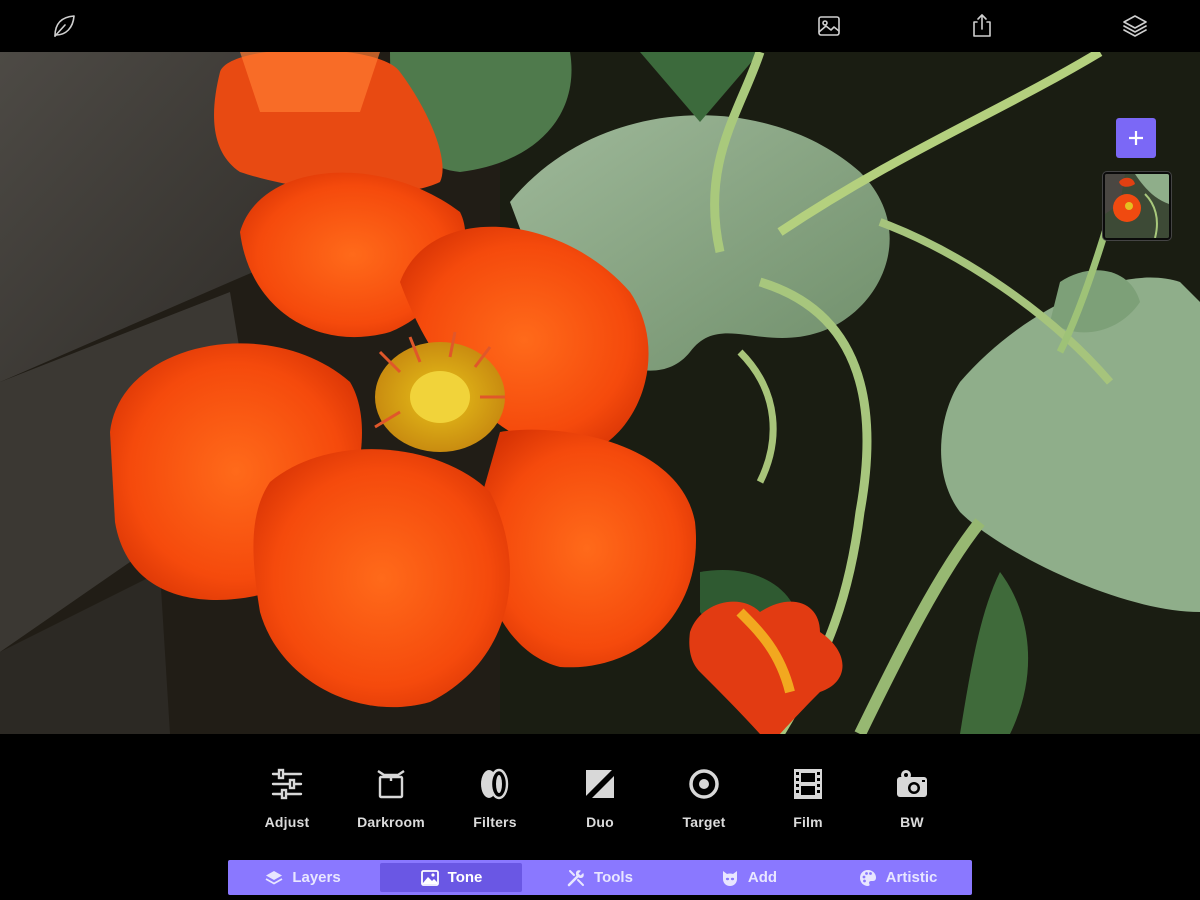 The width and height of the screenshot is (1200, 900). I want to click on plus-icon, so click(1136, 138).